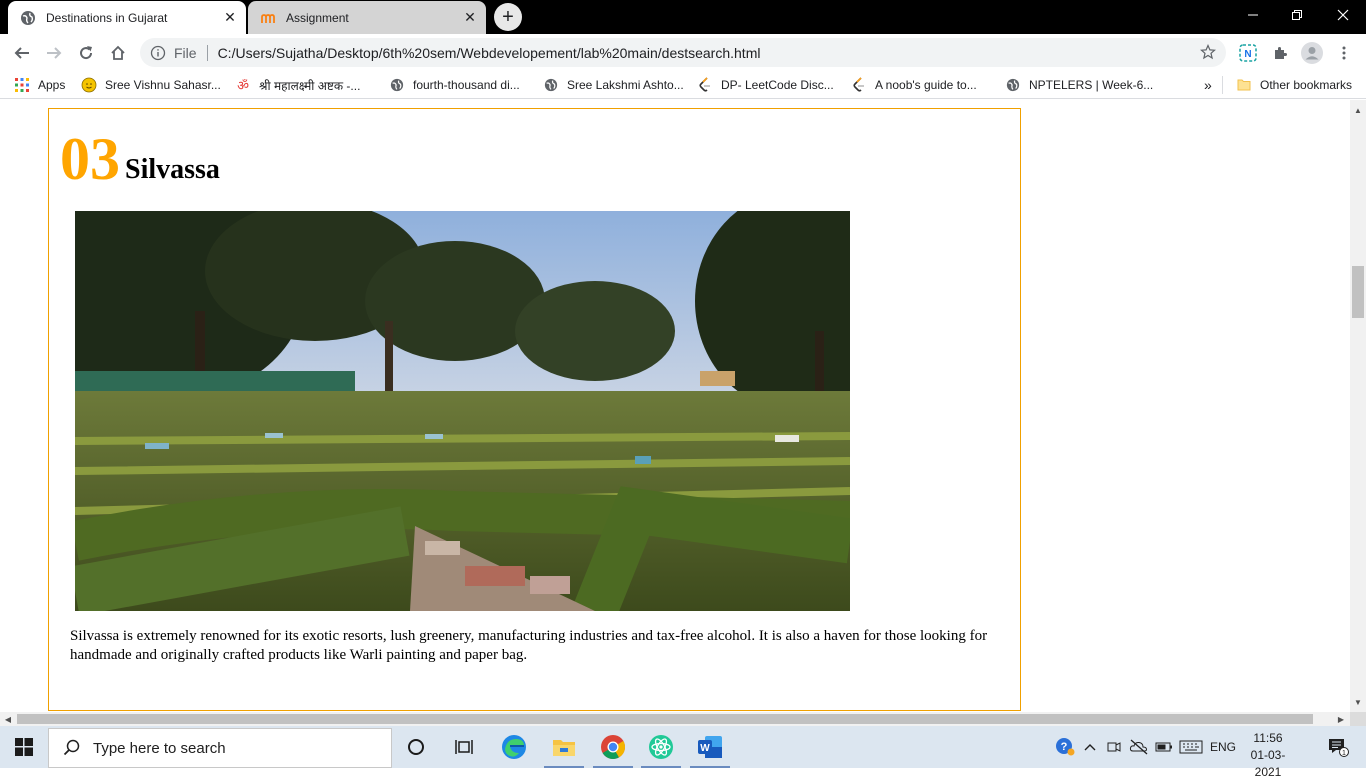 This screenshot has width=1366, height=781. I want to click on windows-taskbar: Type here to search W ? ENG 11:56 01-03-, so click(683, 752).